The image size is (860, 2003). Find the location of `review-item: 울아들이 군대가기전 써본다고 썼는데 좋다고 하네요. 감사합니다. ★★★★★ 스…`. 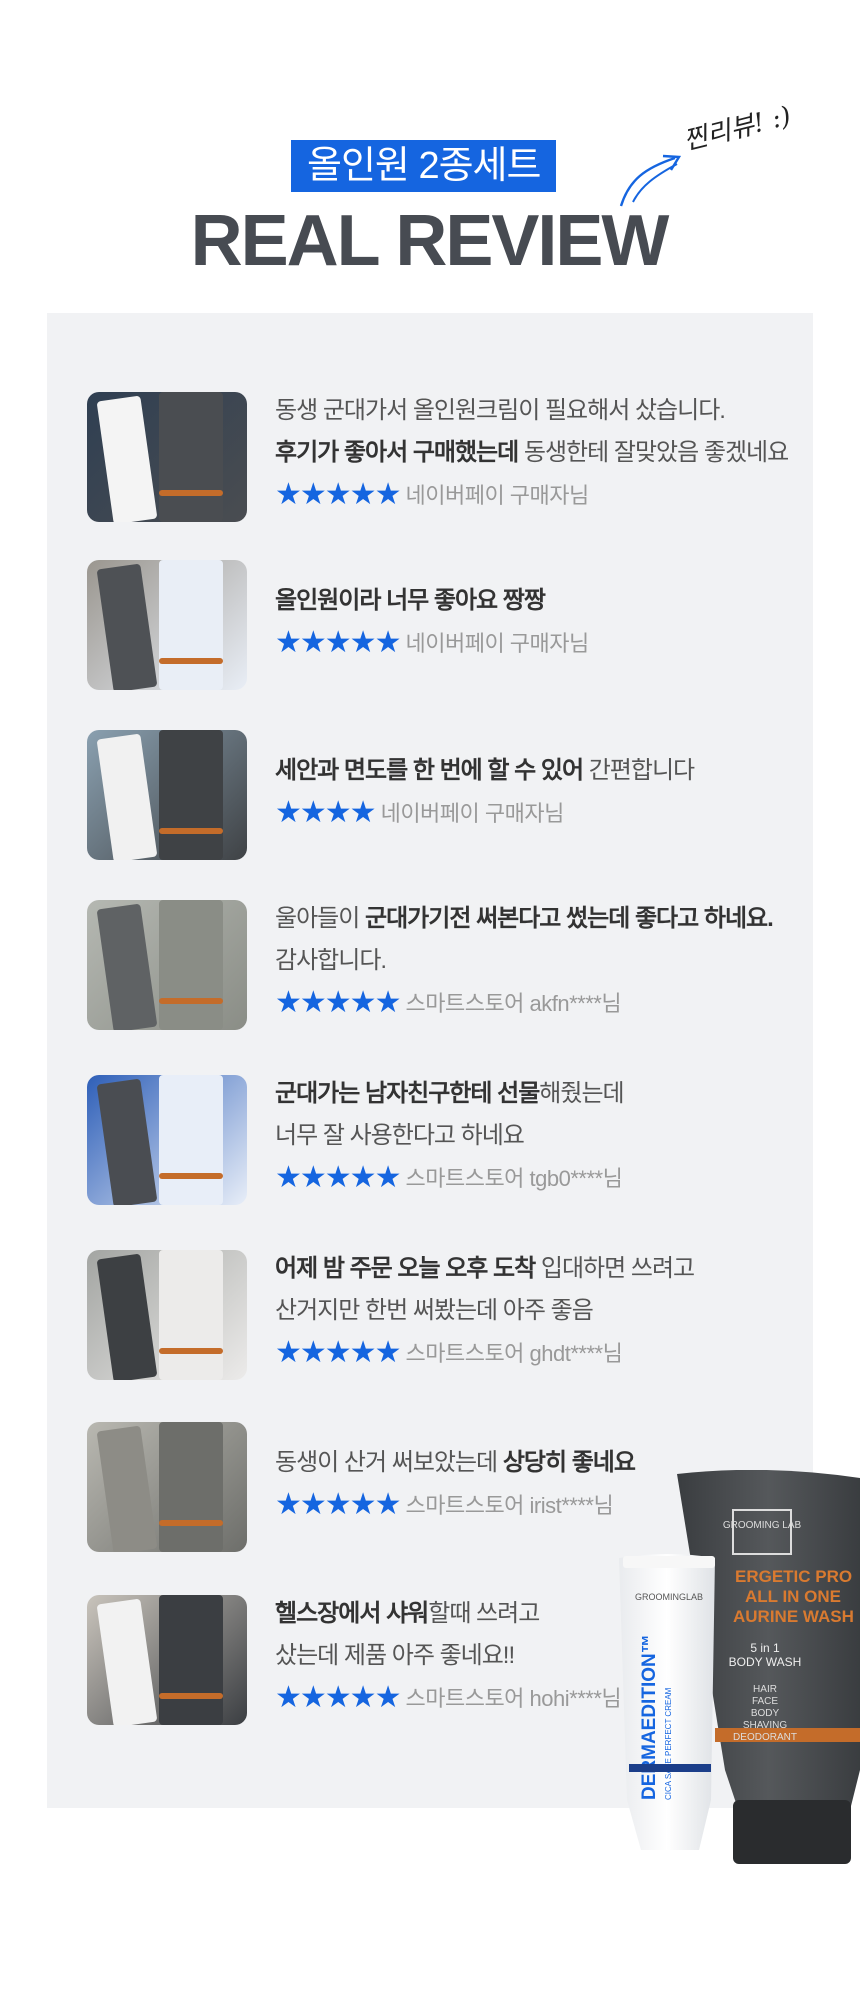

review-item: 울아들이 군대가기전 써본다고 썼는데 좋다고 하네요. 감사합니다. ★★★★★ 스… is located at coordinates (437, 966).